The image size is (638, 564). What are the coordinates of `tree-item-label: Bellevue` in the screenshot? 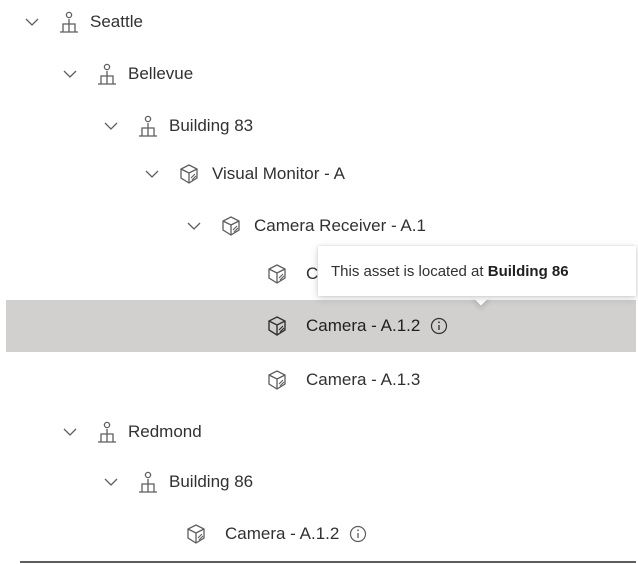 It's located at (161, 73).